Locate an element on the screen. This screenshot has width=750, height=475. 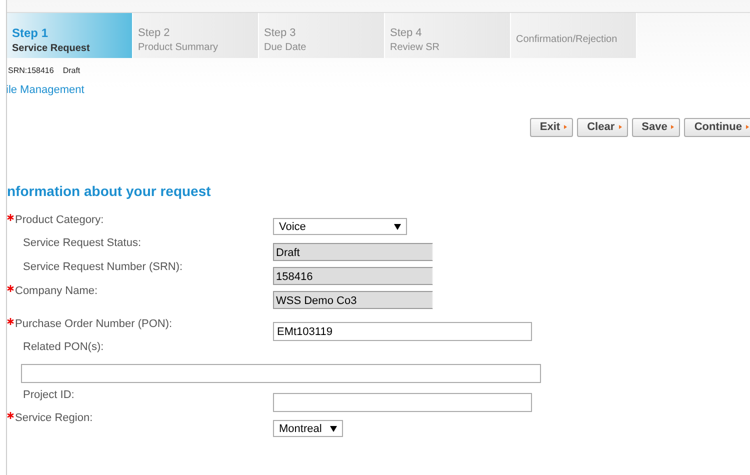
file-management-link: ile Management is located at coordinates (45, 90).